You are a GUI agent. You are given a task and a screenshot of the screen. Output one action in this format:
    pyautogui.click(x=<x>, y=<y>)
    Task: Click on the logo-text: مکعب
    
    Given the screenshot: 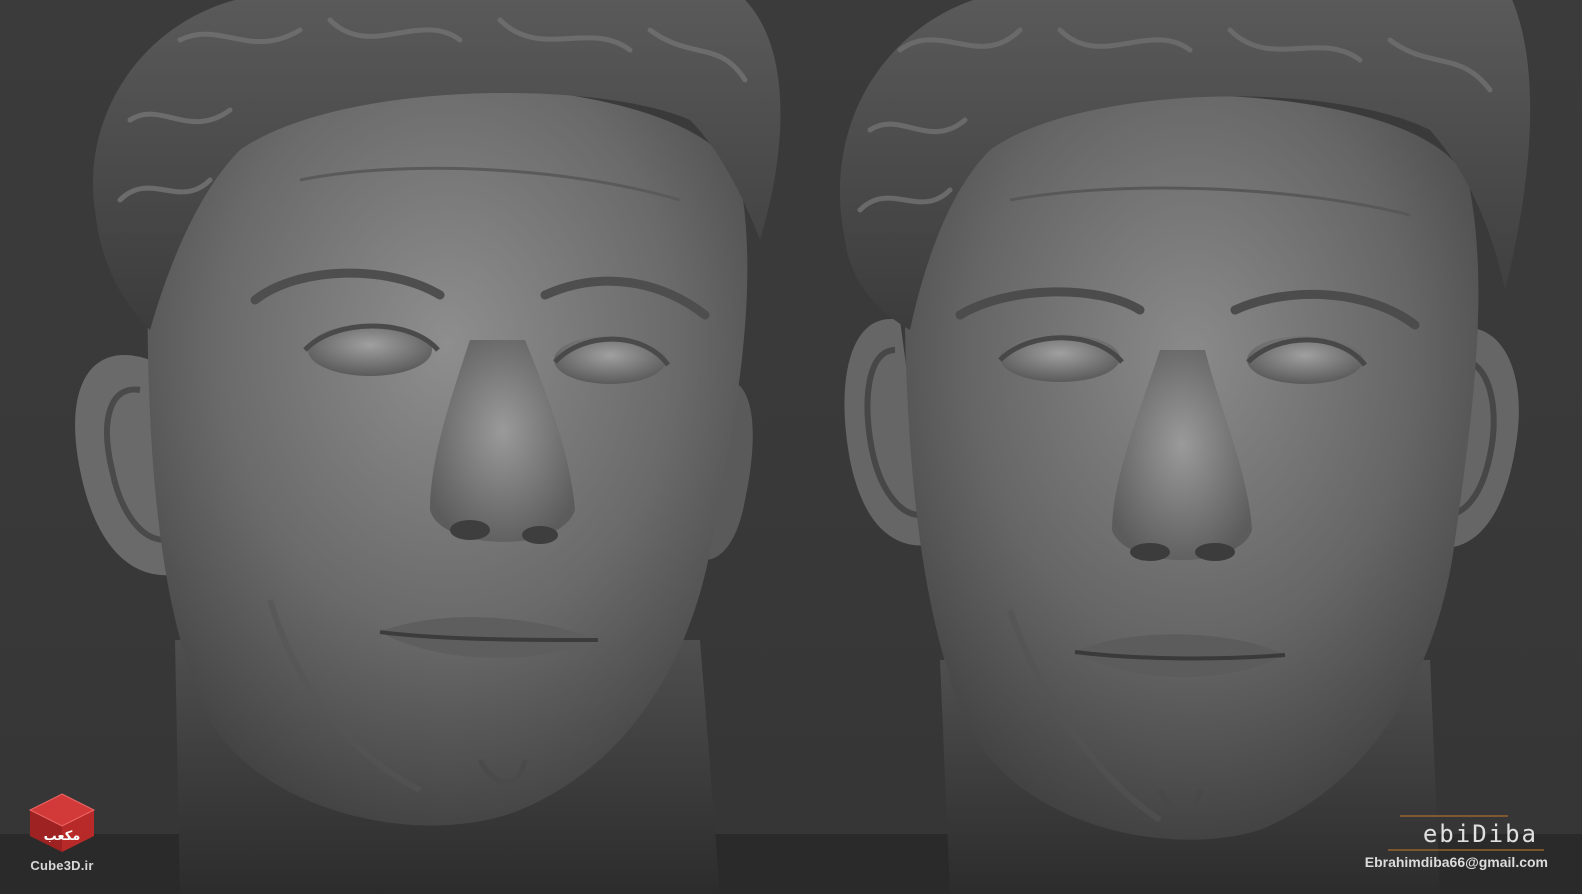 What is the action you would take?
    pyautogui.click(x=62, y=836)
    